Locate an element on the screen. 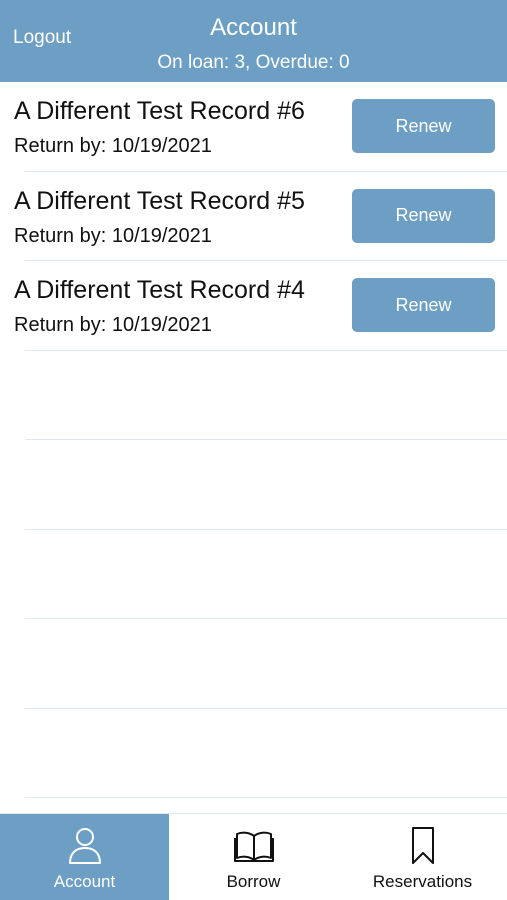 This screenshot has width=507, height=900. tab-label: Borrow is located at coordinates (253, 881).